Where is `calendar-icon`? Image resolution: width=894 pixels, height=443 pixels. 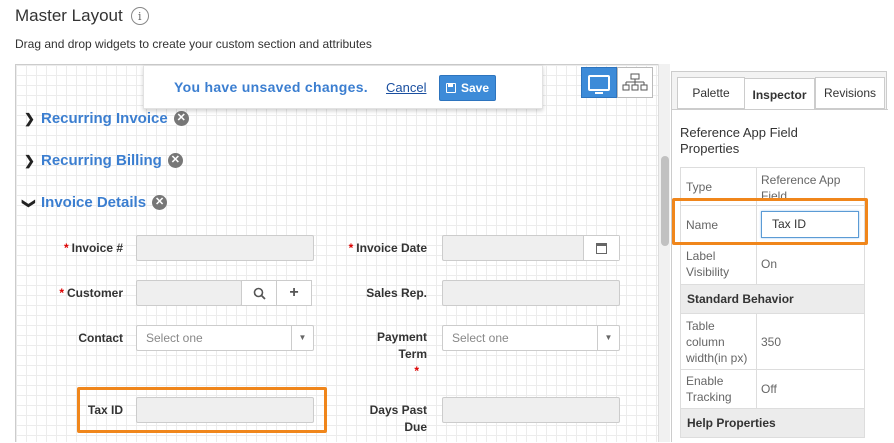 calendar-icon is located at coordinates (601, 248).